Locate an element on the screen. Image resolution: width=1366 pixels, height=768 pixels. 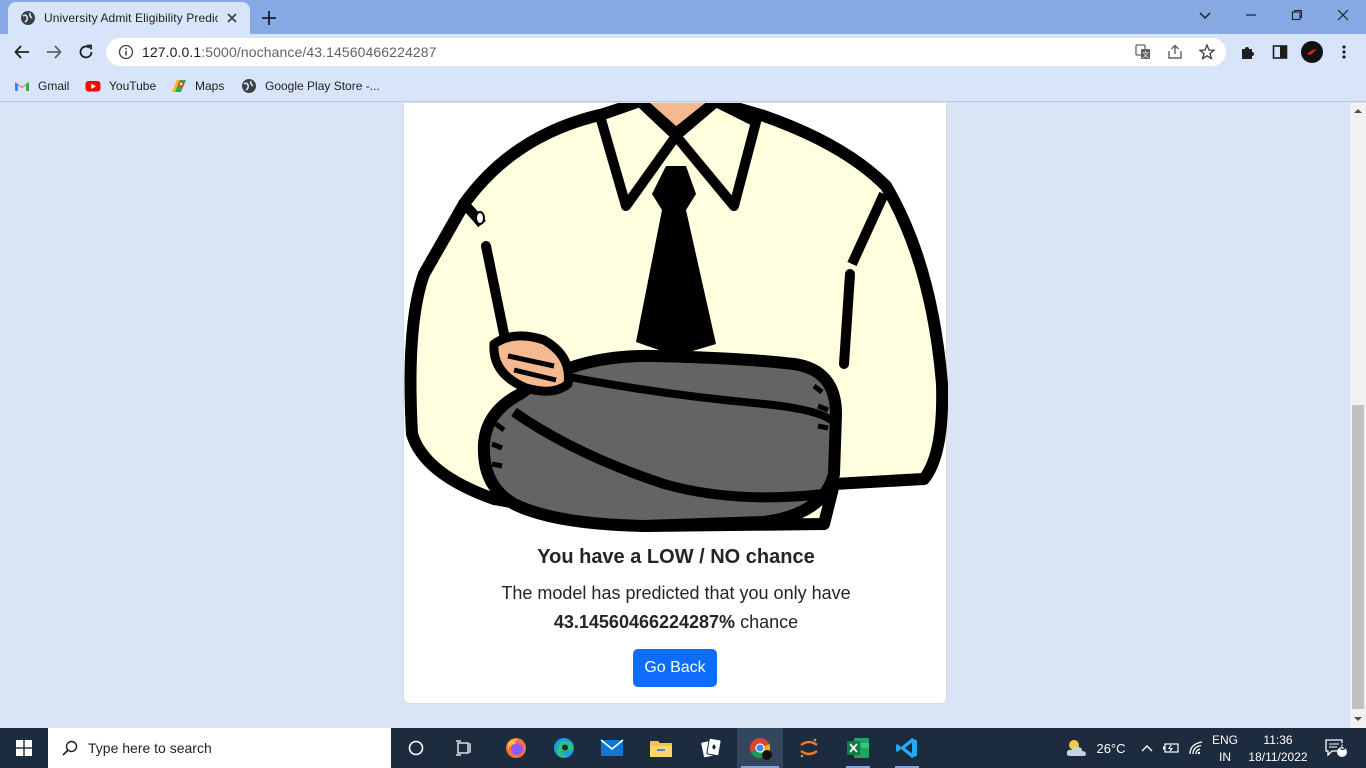
back-arrow-icon is located at coordinates (21, 52).